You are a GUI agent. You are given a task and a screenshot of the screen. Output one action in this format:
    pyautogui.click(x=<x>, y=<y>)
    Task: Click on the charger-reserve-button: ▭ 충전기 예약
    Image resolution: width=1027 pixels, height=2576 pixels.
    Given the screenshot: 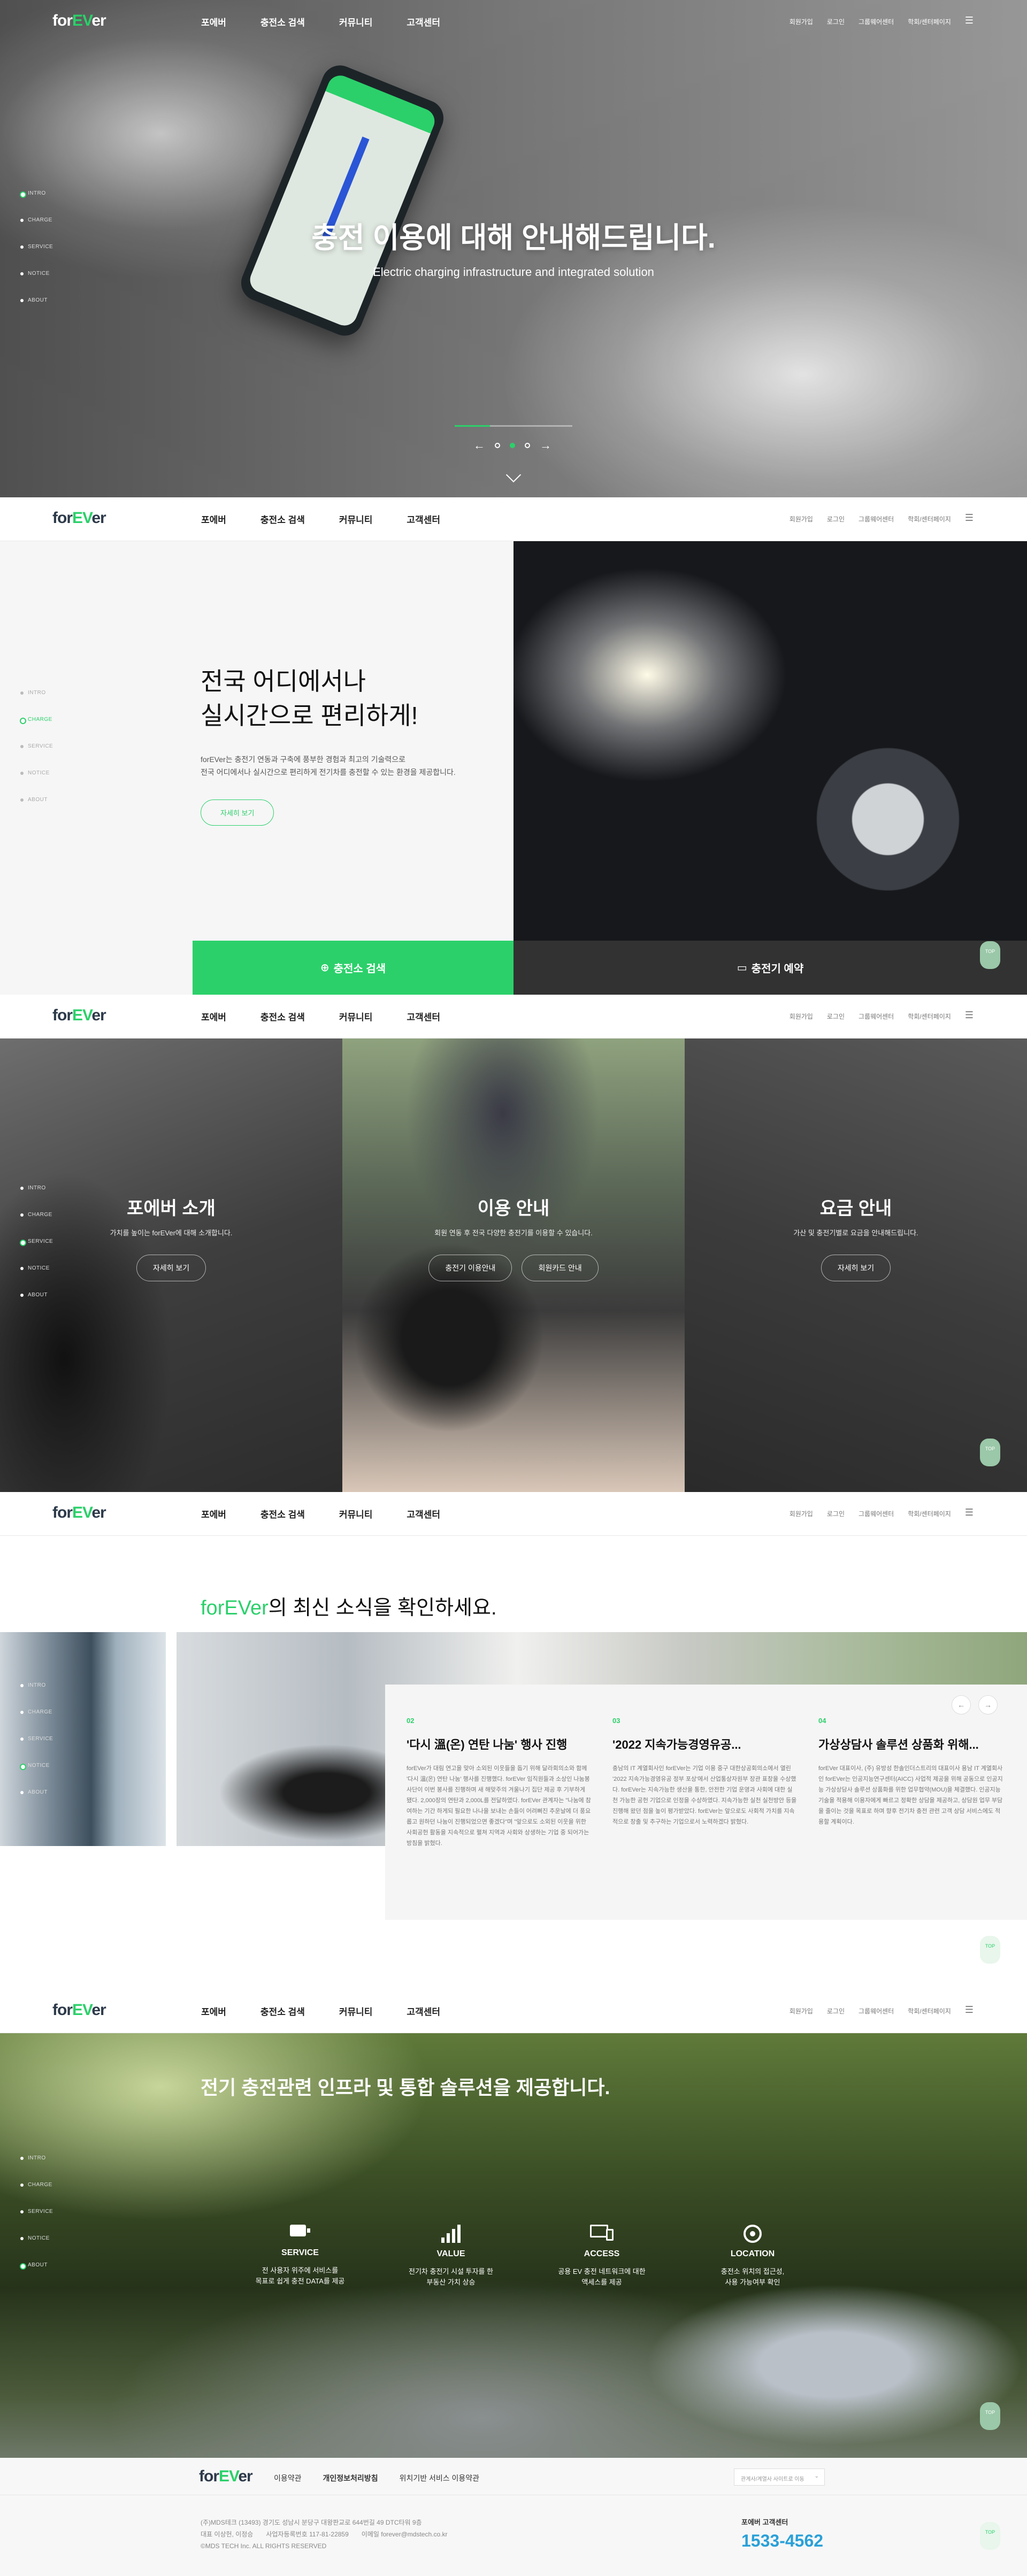 What is the action you would take?
    pyautogui.click(x=771, y=968)
    